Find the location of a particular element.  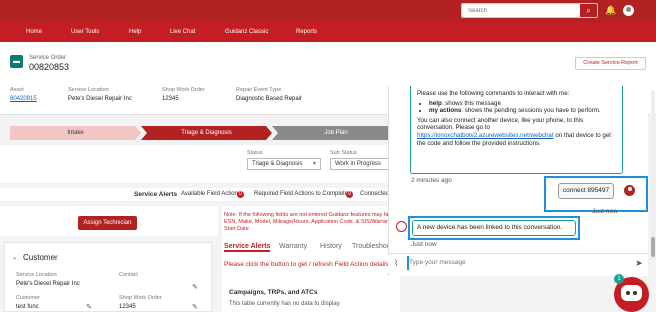

customer-value: test func is located at coordinates (27, 307).